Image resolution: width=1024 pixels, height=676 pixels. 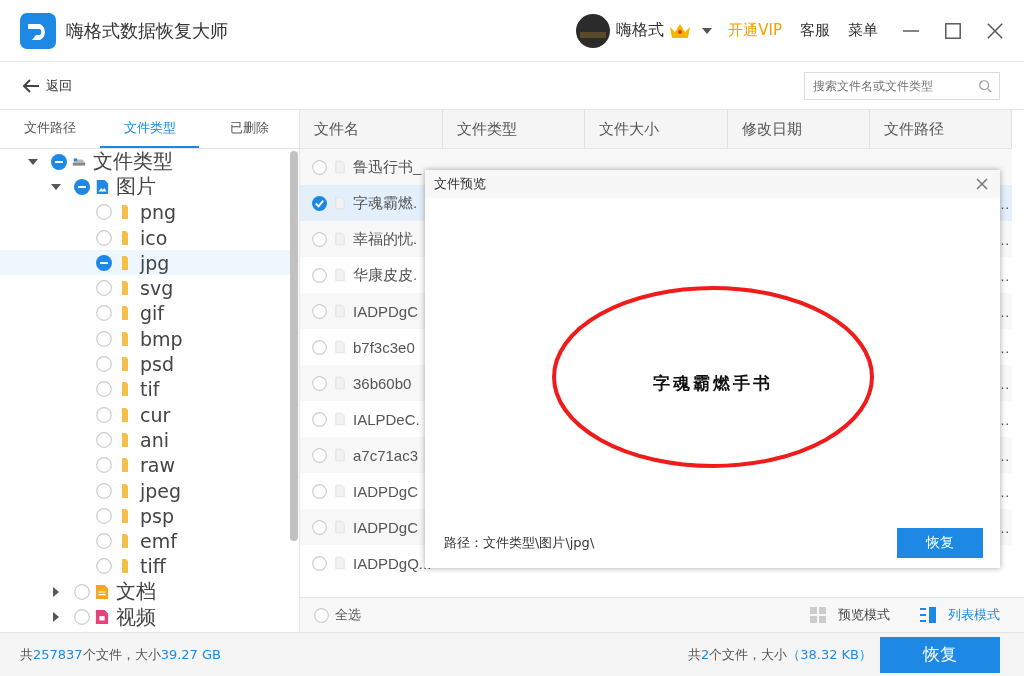 I want to click on tree-label: 文件类型, so click(x=133, y=162).